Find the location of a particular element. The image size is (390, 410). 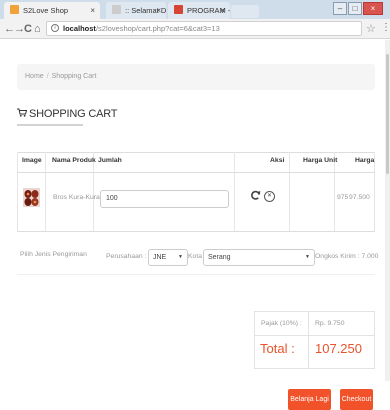

tab-s2love-shop: S2Love Shop × is located at coordinates (52, 10).